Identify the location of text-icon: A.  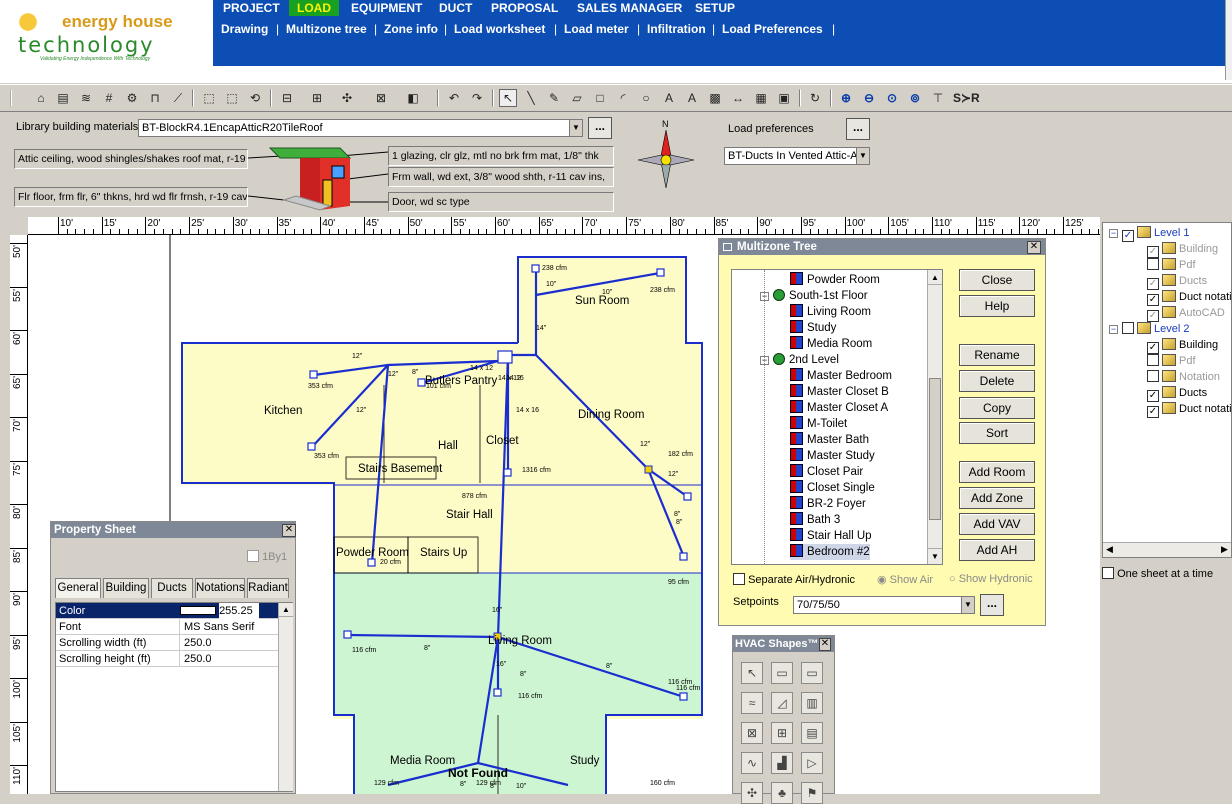
(669, 98).